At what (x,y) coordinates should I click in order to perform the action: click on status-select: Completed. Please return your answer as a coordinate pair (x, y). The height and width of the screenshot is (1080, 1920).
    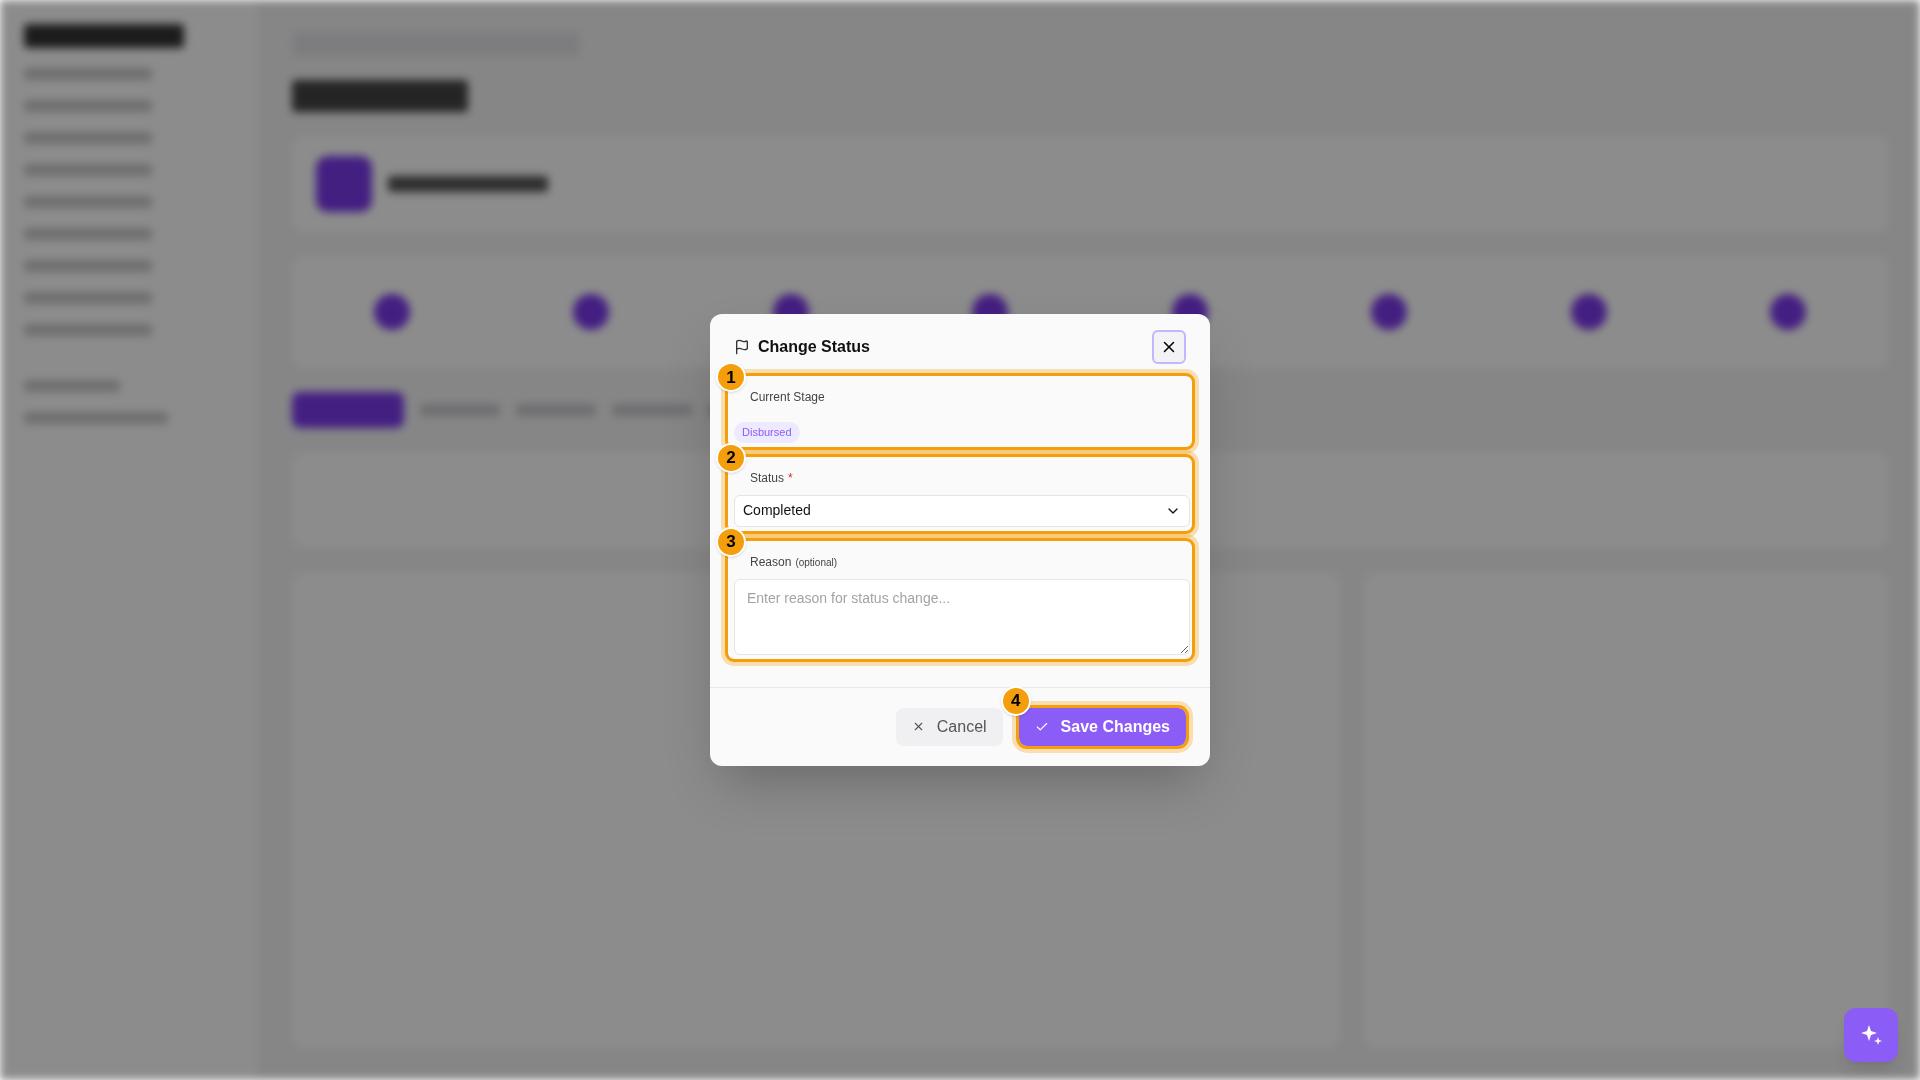
    Looking at the image, I should click on (962, 510).